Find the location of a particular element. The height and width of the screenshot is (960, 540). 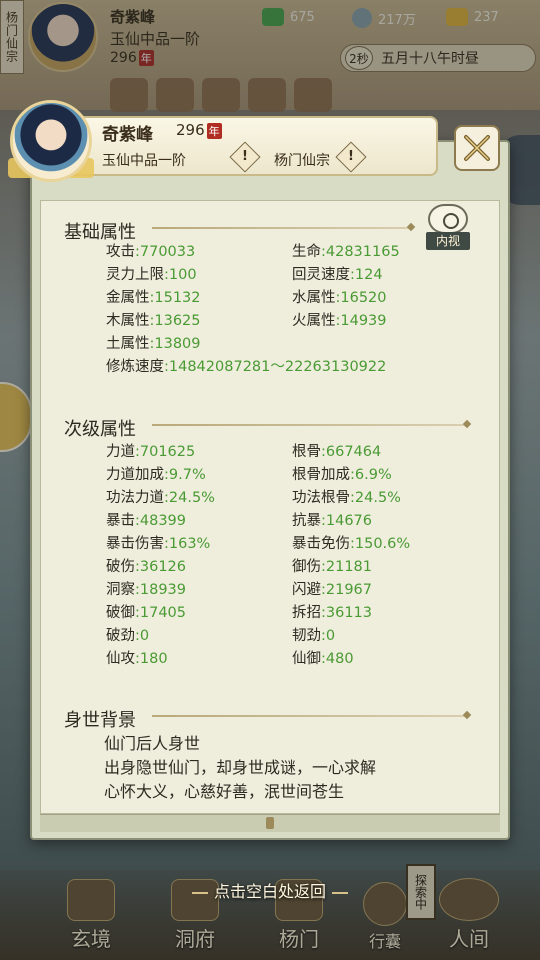

attr-attack: 攻击:770033 is located at coordinates (151, 252).